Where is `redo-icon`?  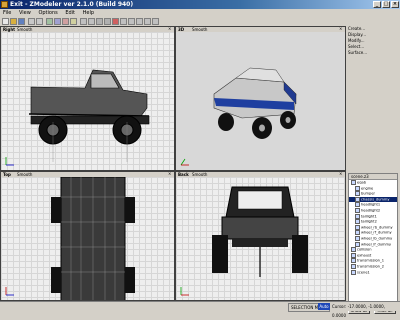
redo-icon is located at coordinates (39, 21).